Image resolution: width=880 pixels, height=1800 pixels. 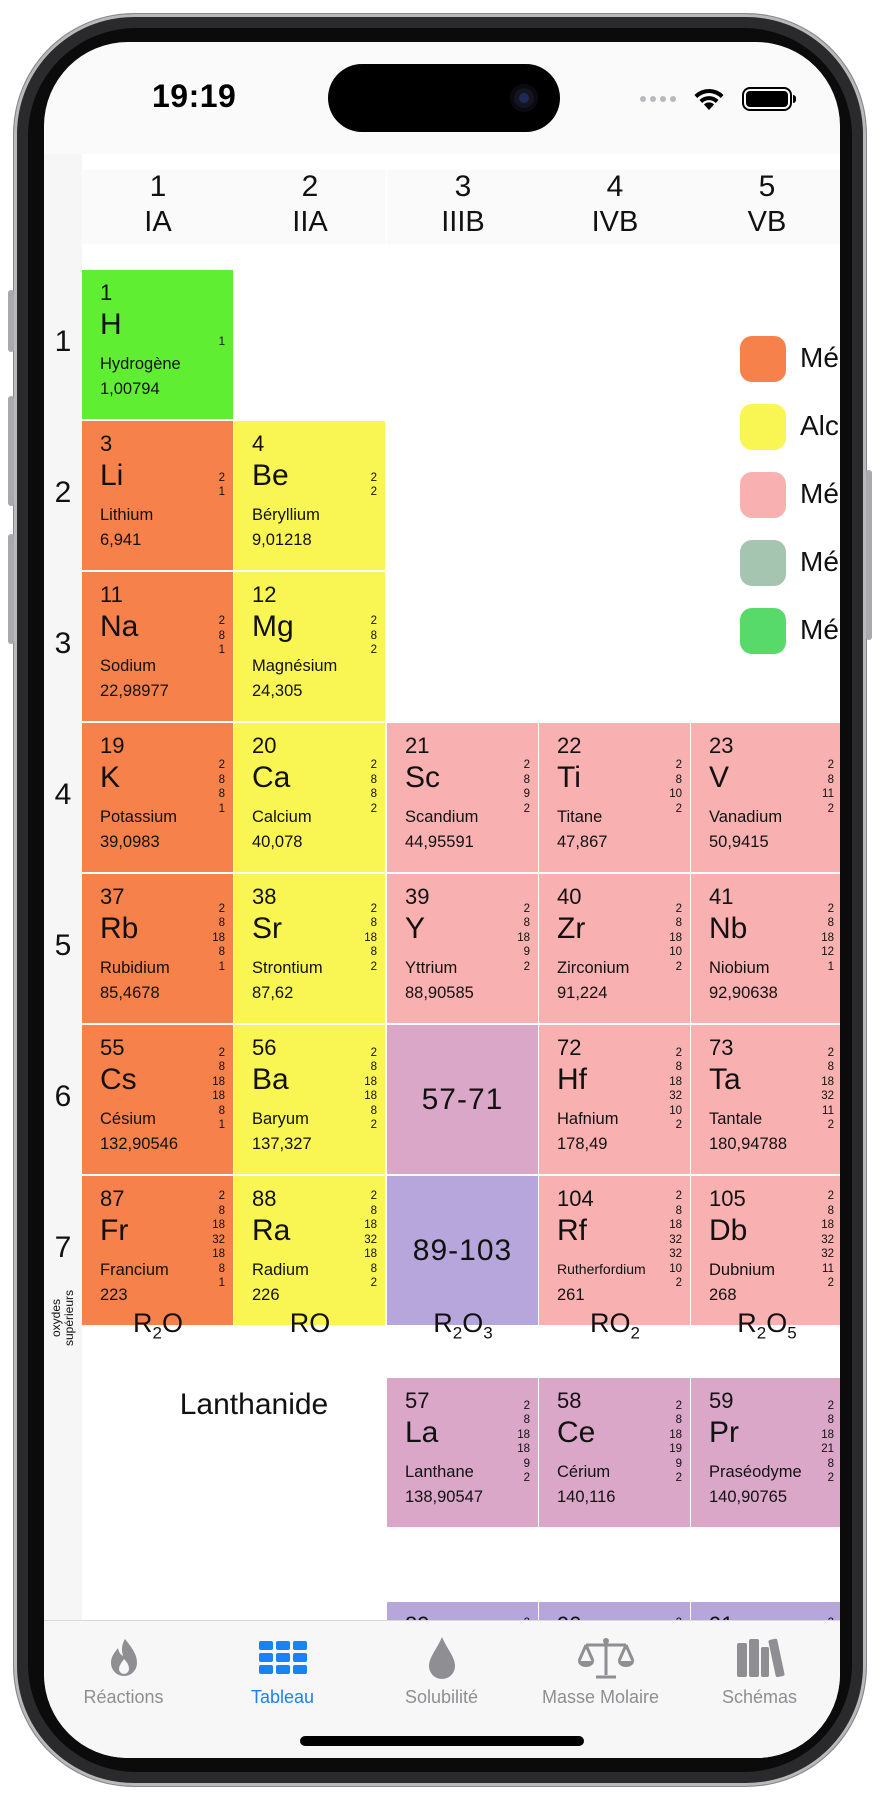 What do you see at coordinates (576, 1432) in the screenshot?
I see `element-symbol: Ce` at bounding box center [576, 1432].